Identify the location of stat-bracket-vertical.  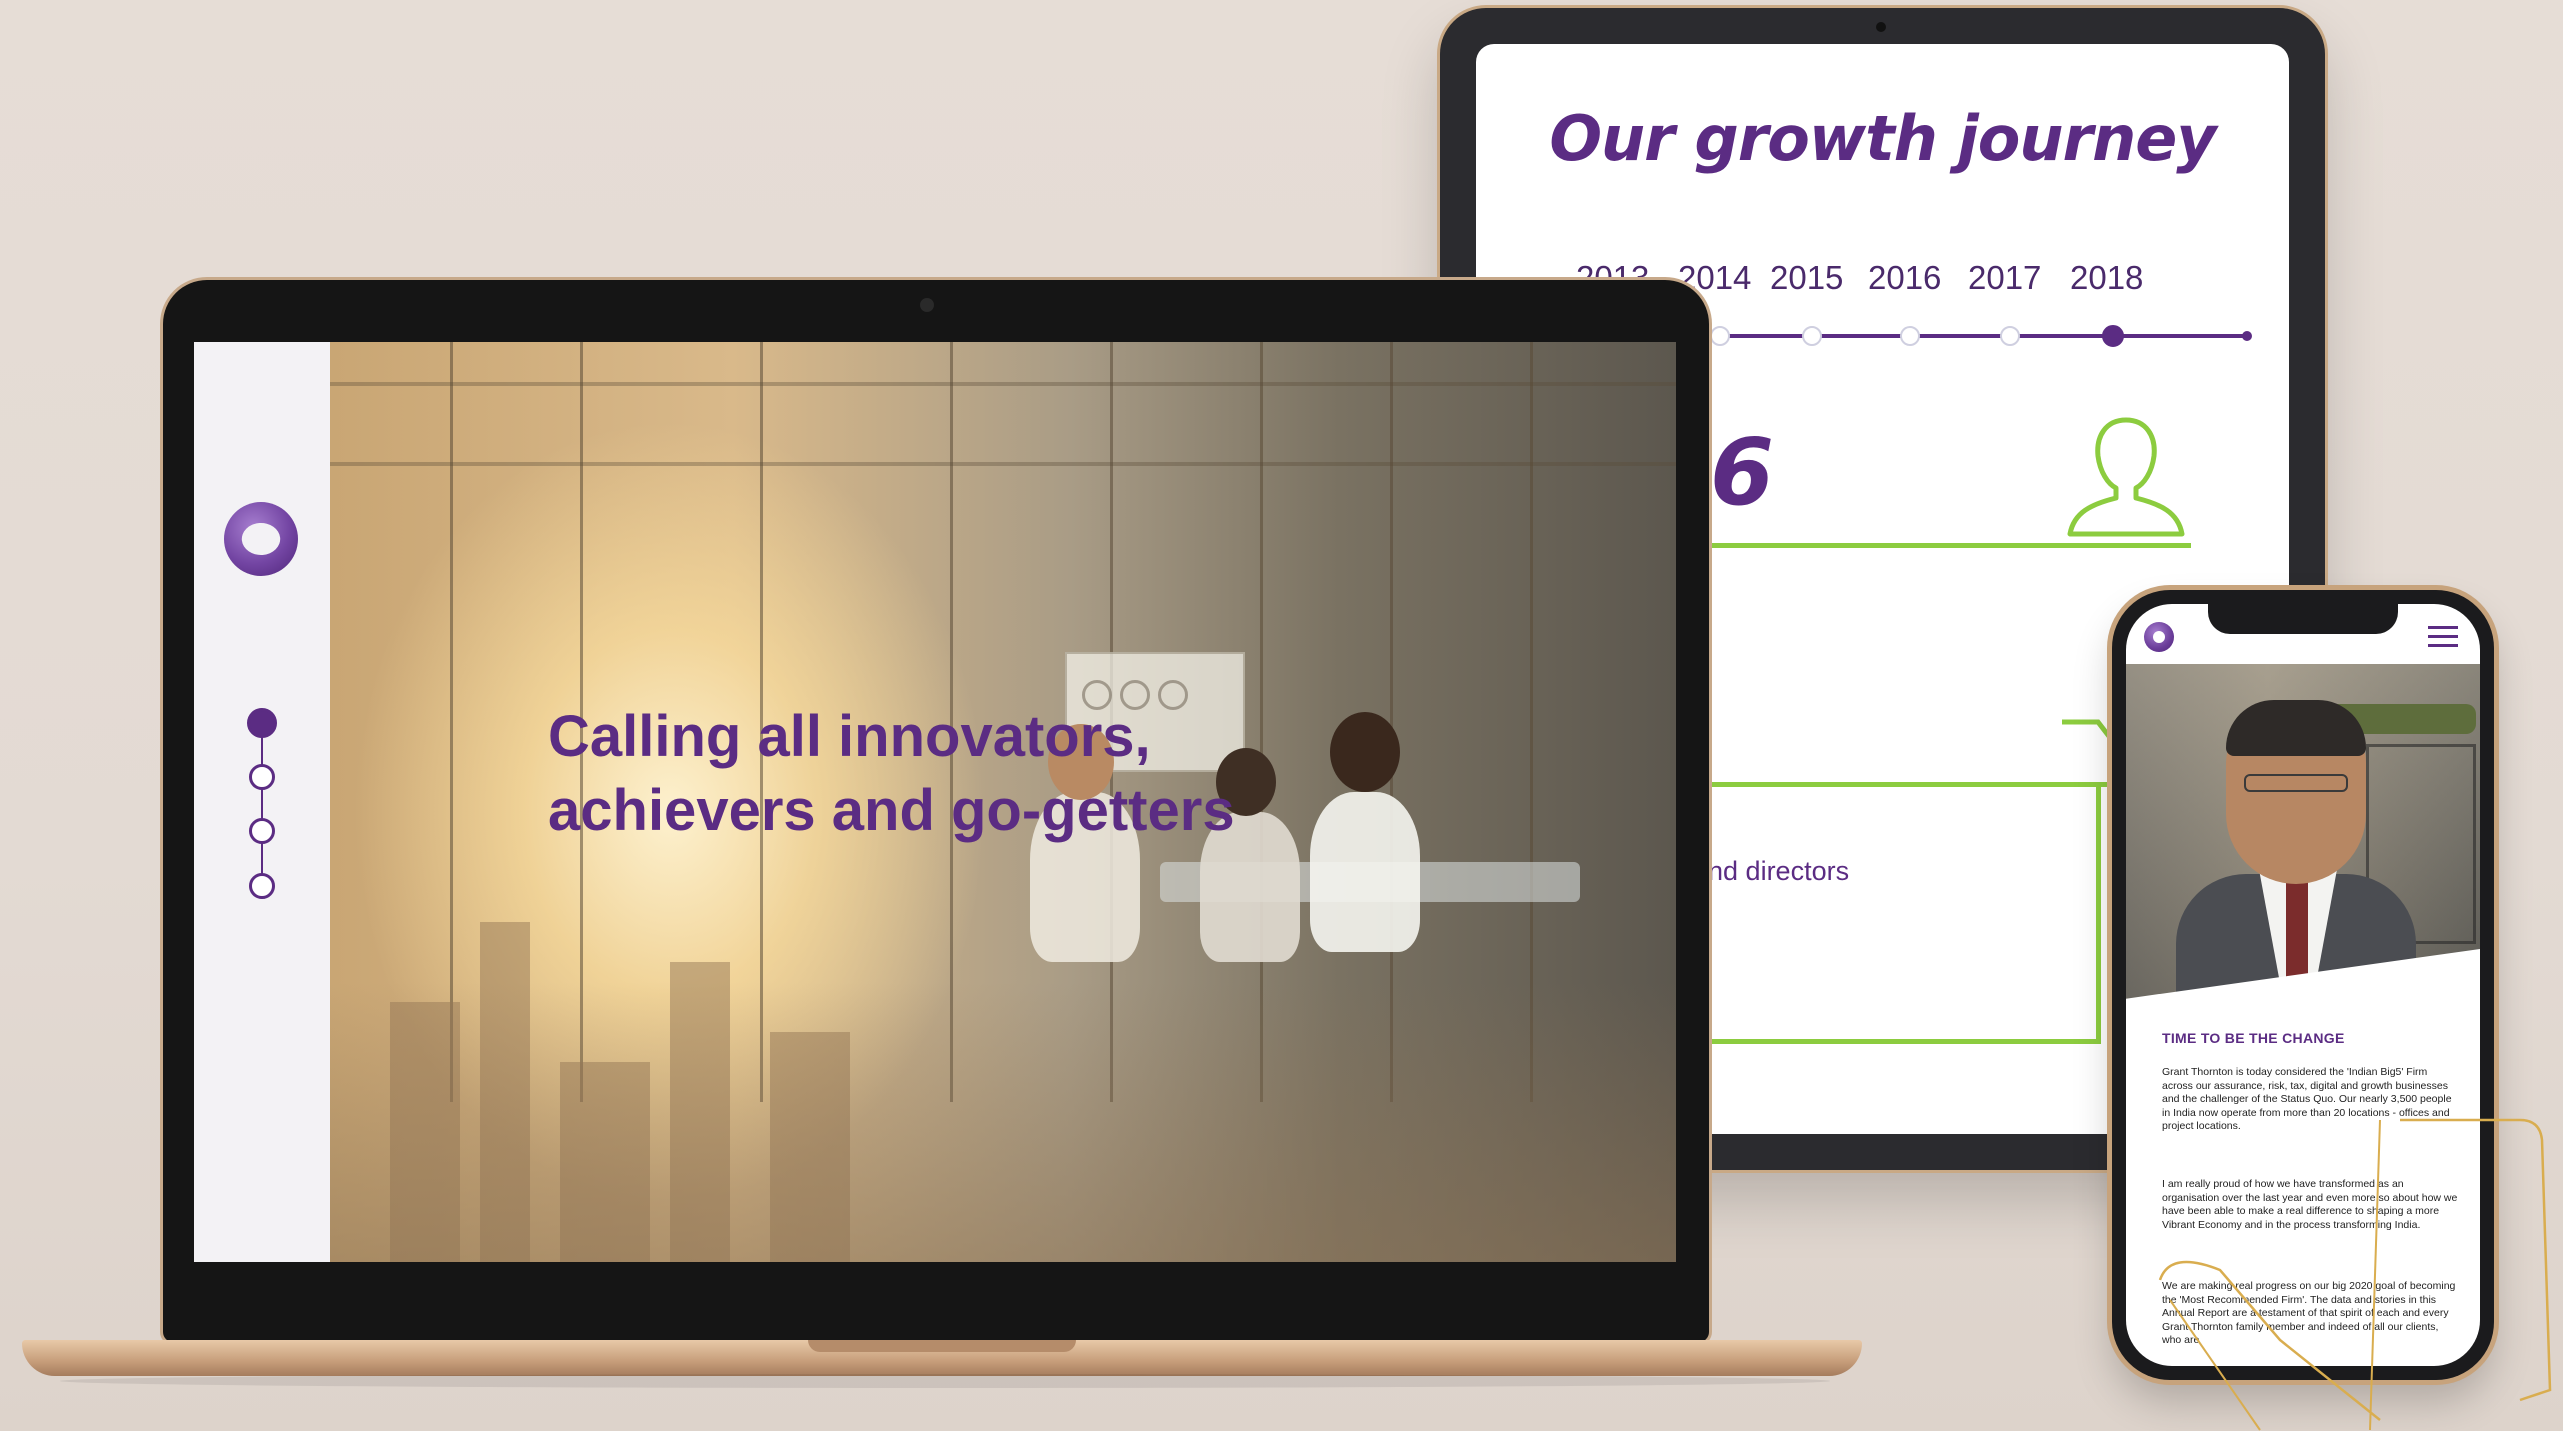
(2098, 914).